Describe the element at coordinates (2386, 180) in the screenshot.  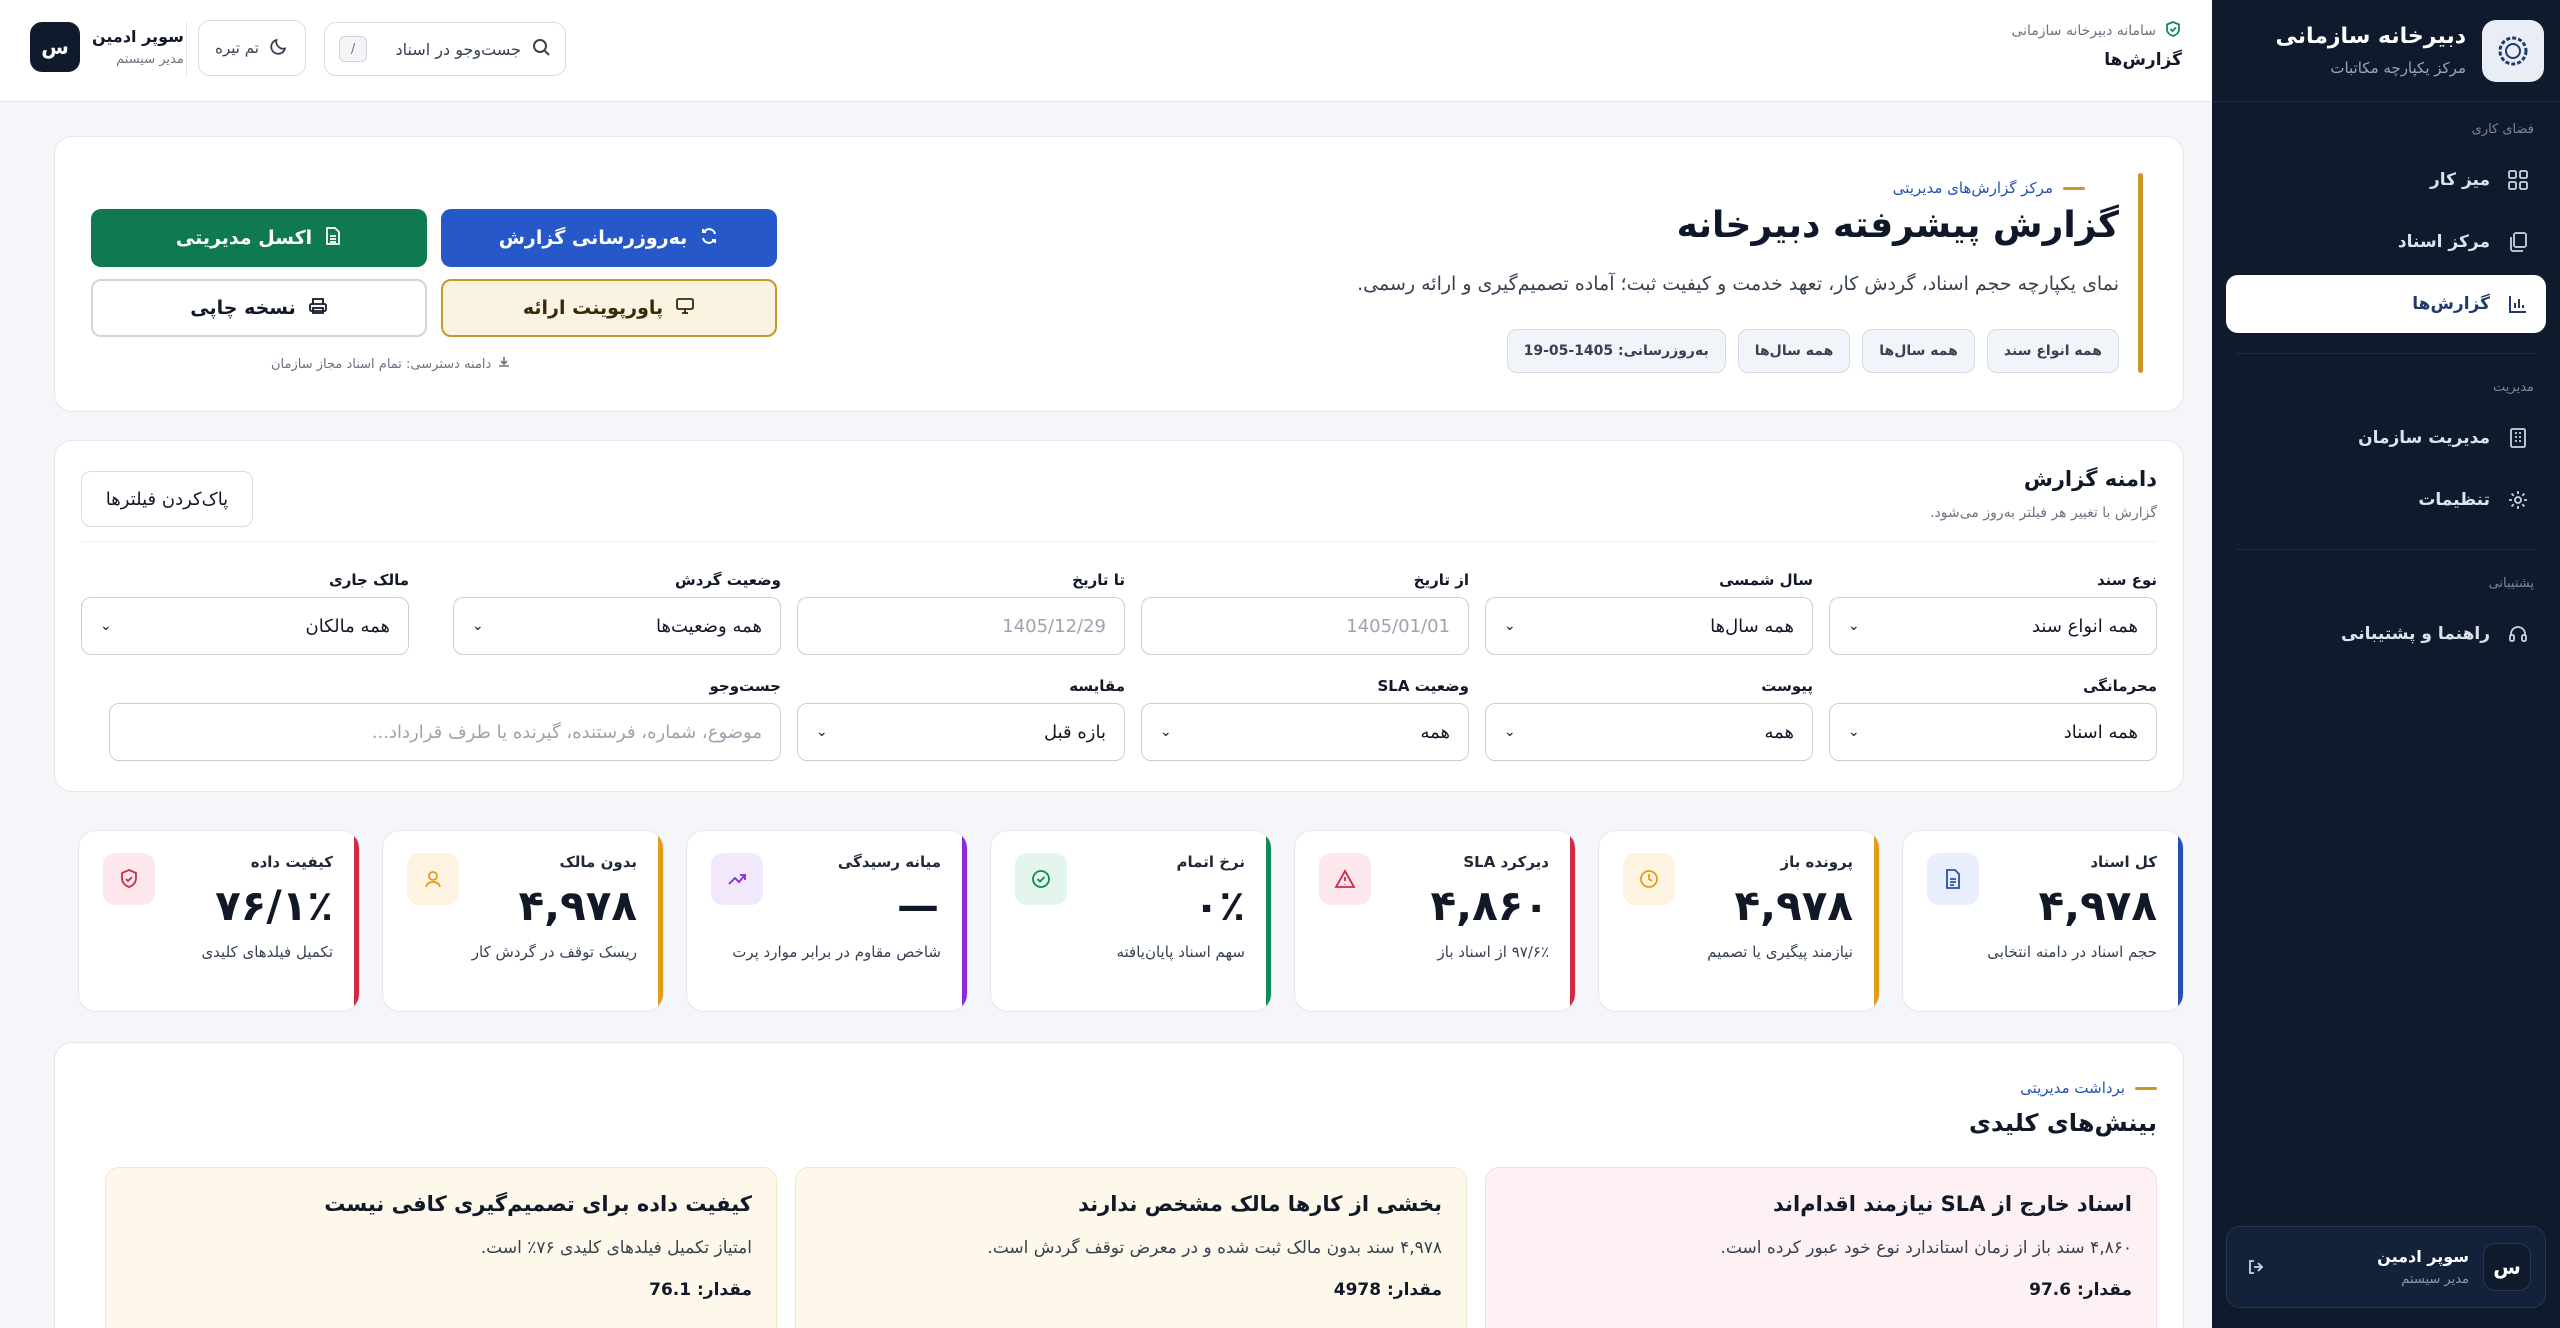
I see `sidebar-item-dashboard: میز کار` at that location.